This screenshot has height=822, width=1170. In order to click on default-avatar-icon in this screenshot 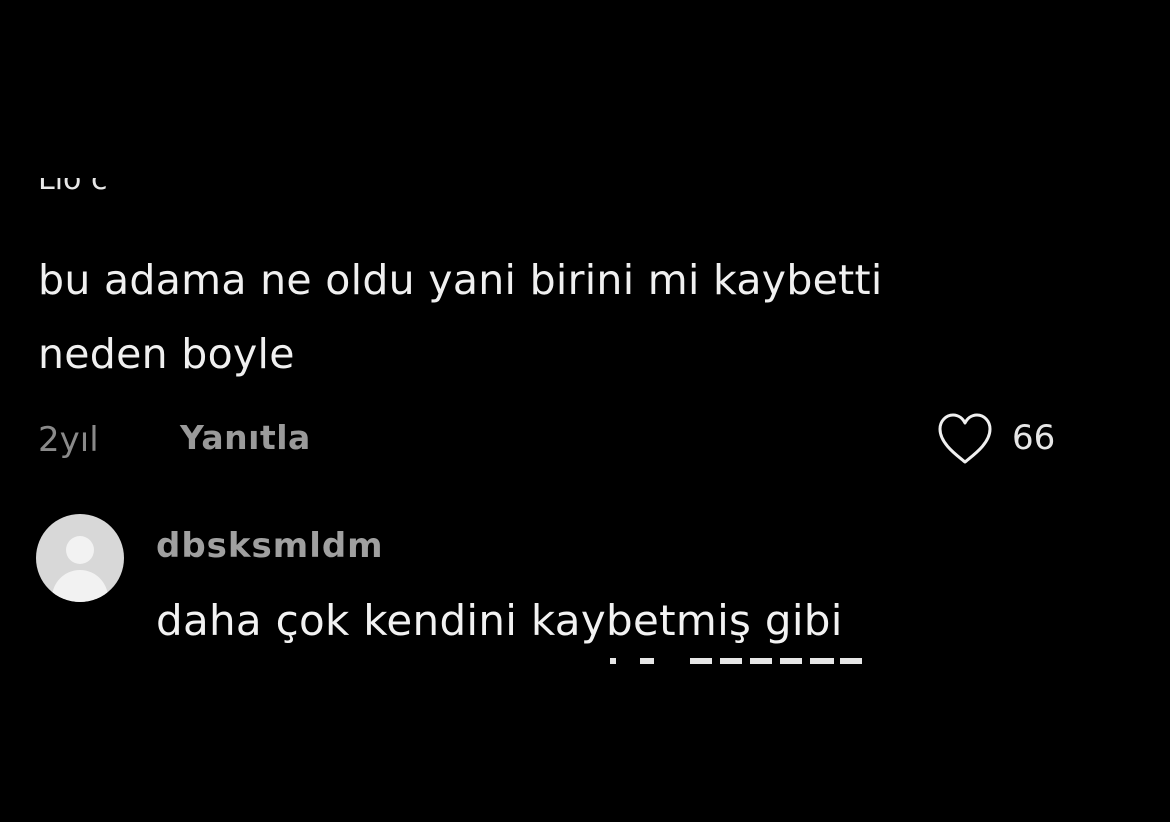, I will do `click(80, 558)`.